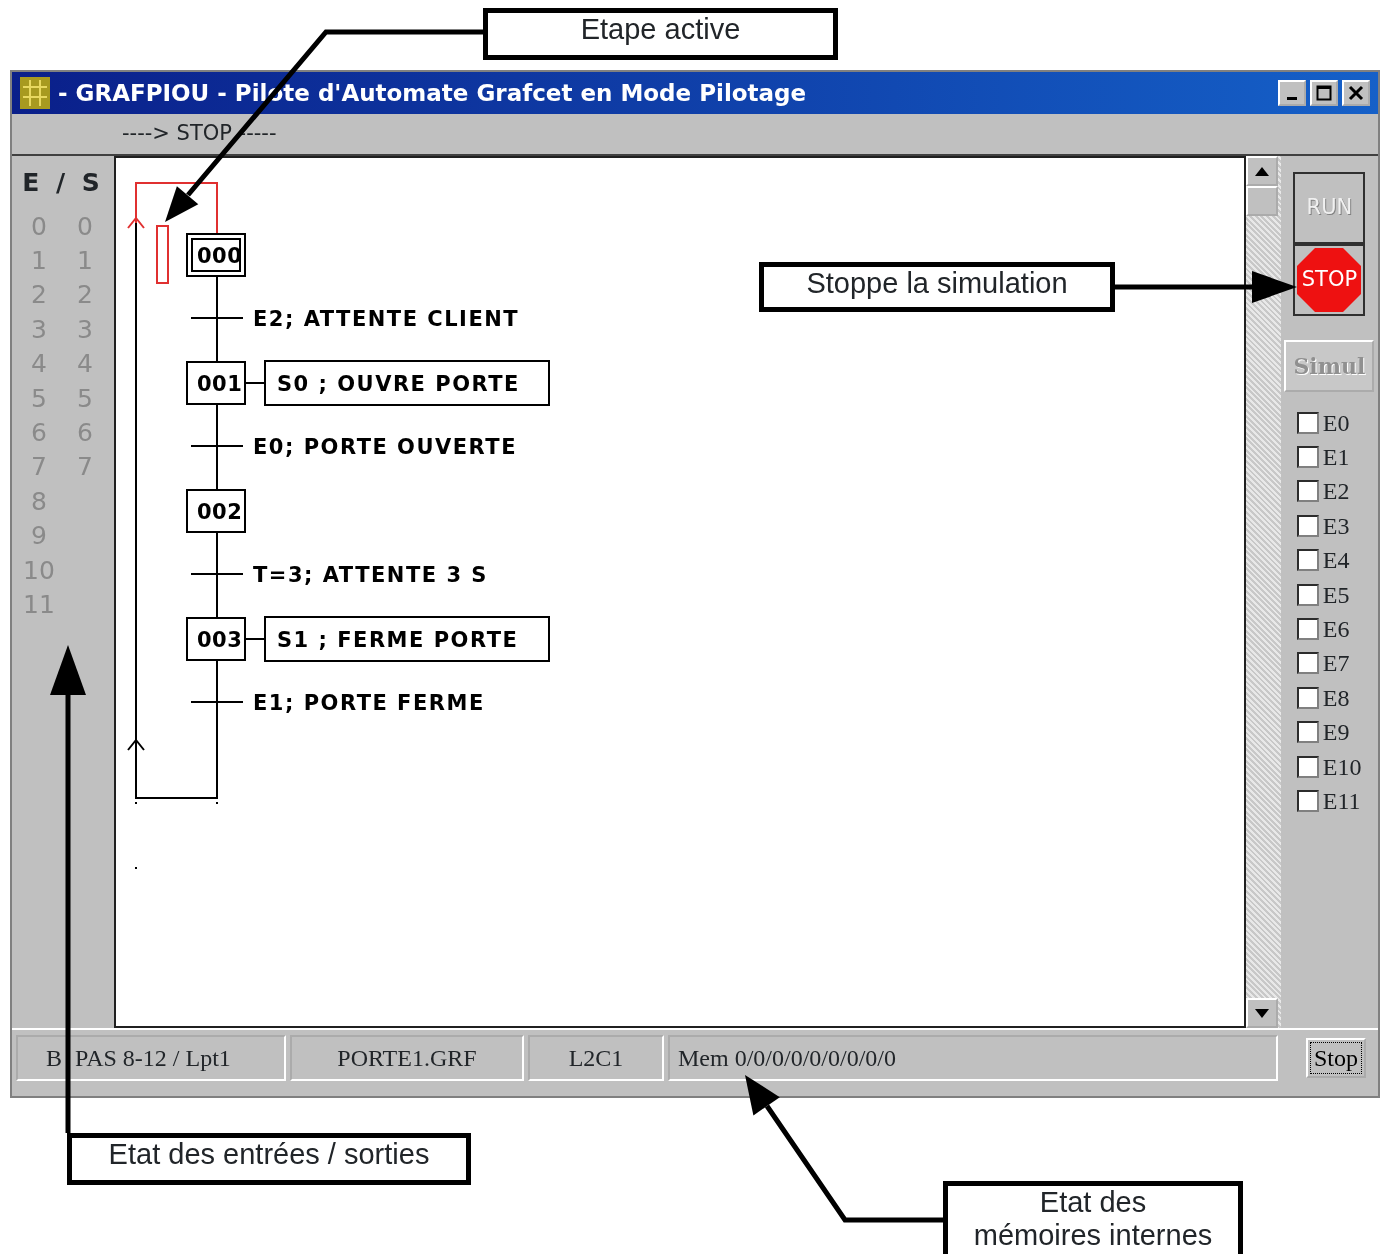  I want to click on status-pane: Mem 0/0/0/0/0/0/0/0/0, so click(973, 1058).